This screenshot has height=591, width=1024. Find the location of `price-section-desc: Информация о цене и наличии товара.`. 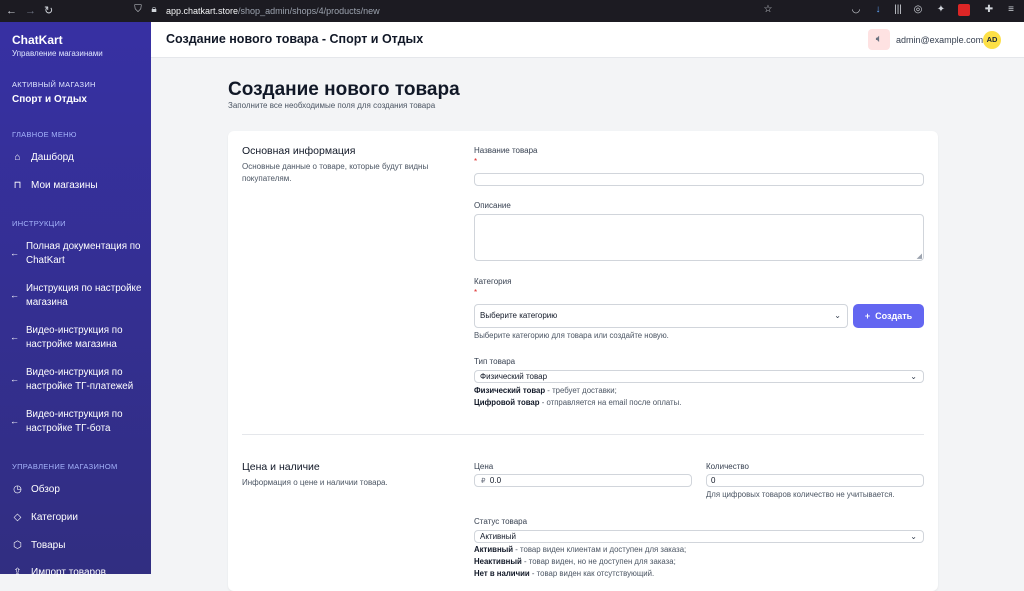

price-section-desc: Информация о цене и наличии товара. is located at coordinates (315, 482).